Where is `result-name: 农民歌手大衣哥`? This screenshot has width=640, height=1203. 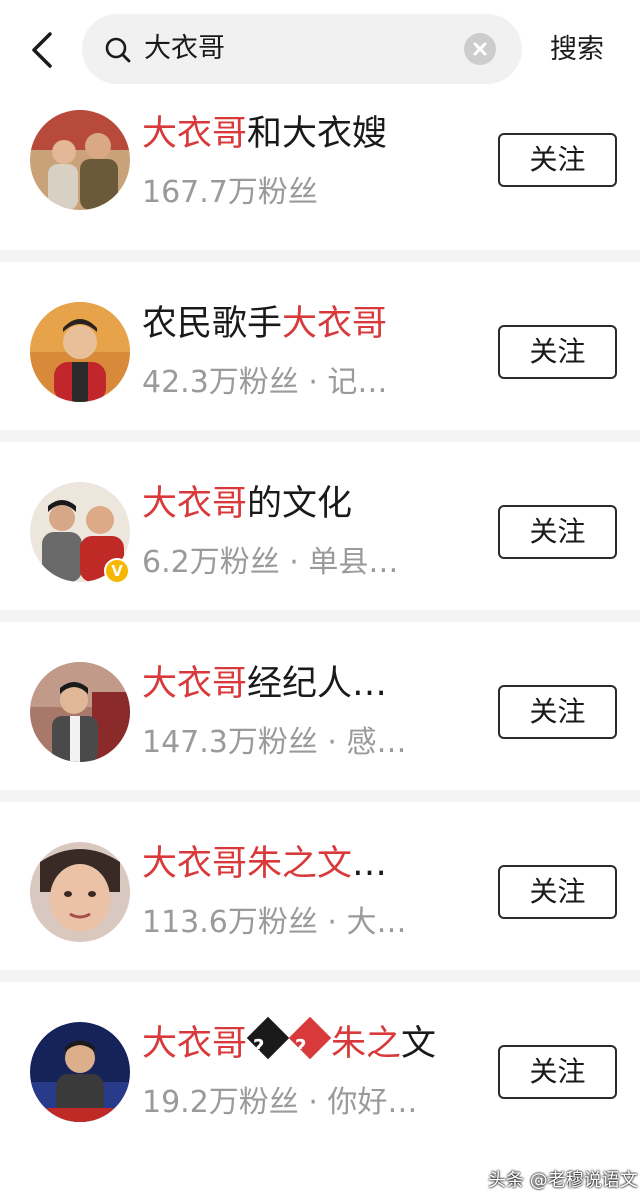
result-name: 农民歌手大衣哥 is located at coordinates (264, 324).